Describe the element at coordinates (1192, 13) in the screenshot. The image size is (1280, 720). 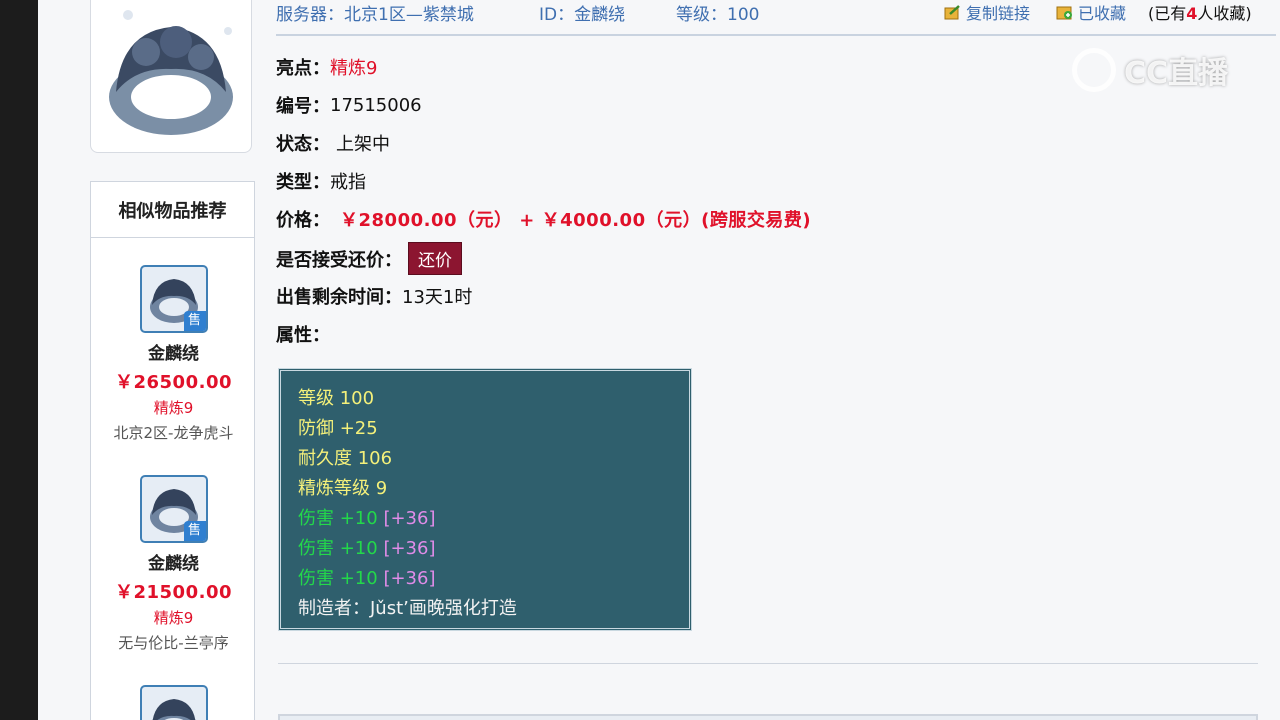
I see `fav-count-number: 4` at that location.